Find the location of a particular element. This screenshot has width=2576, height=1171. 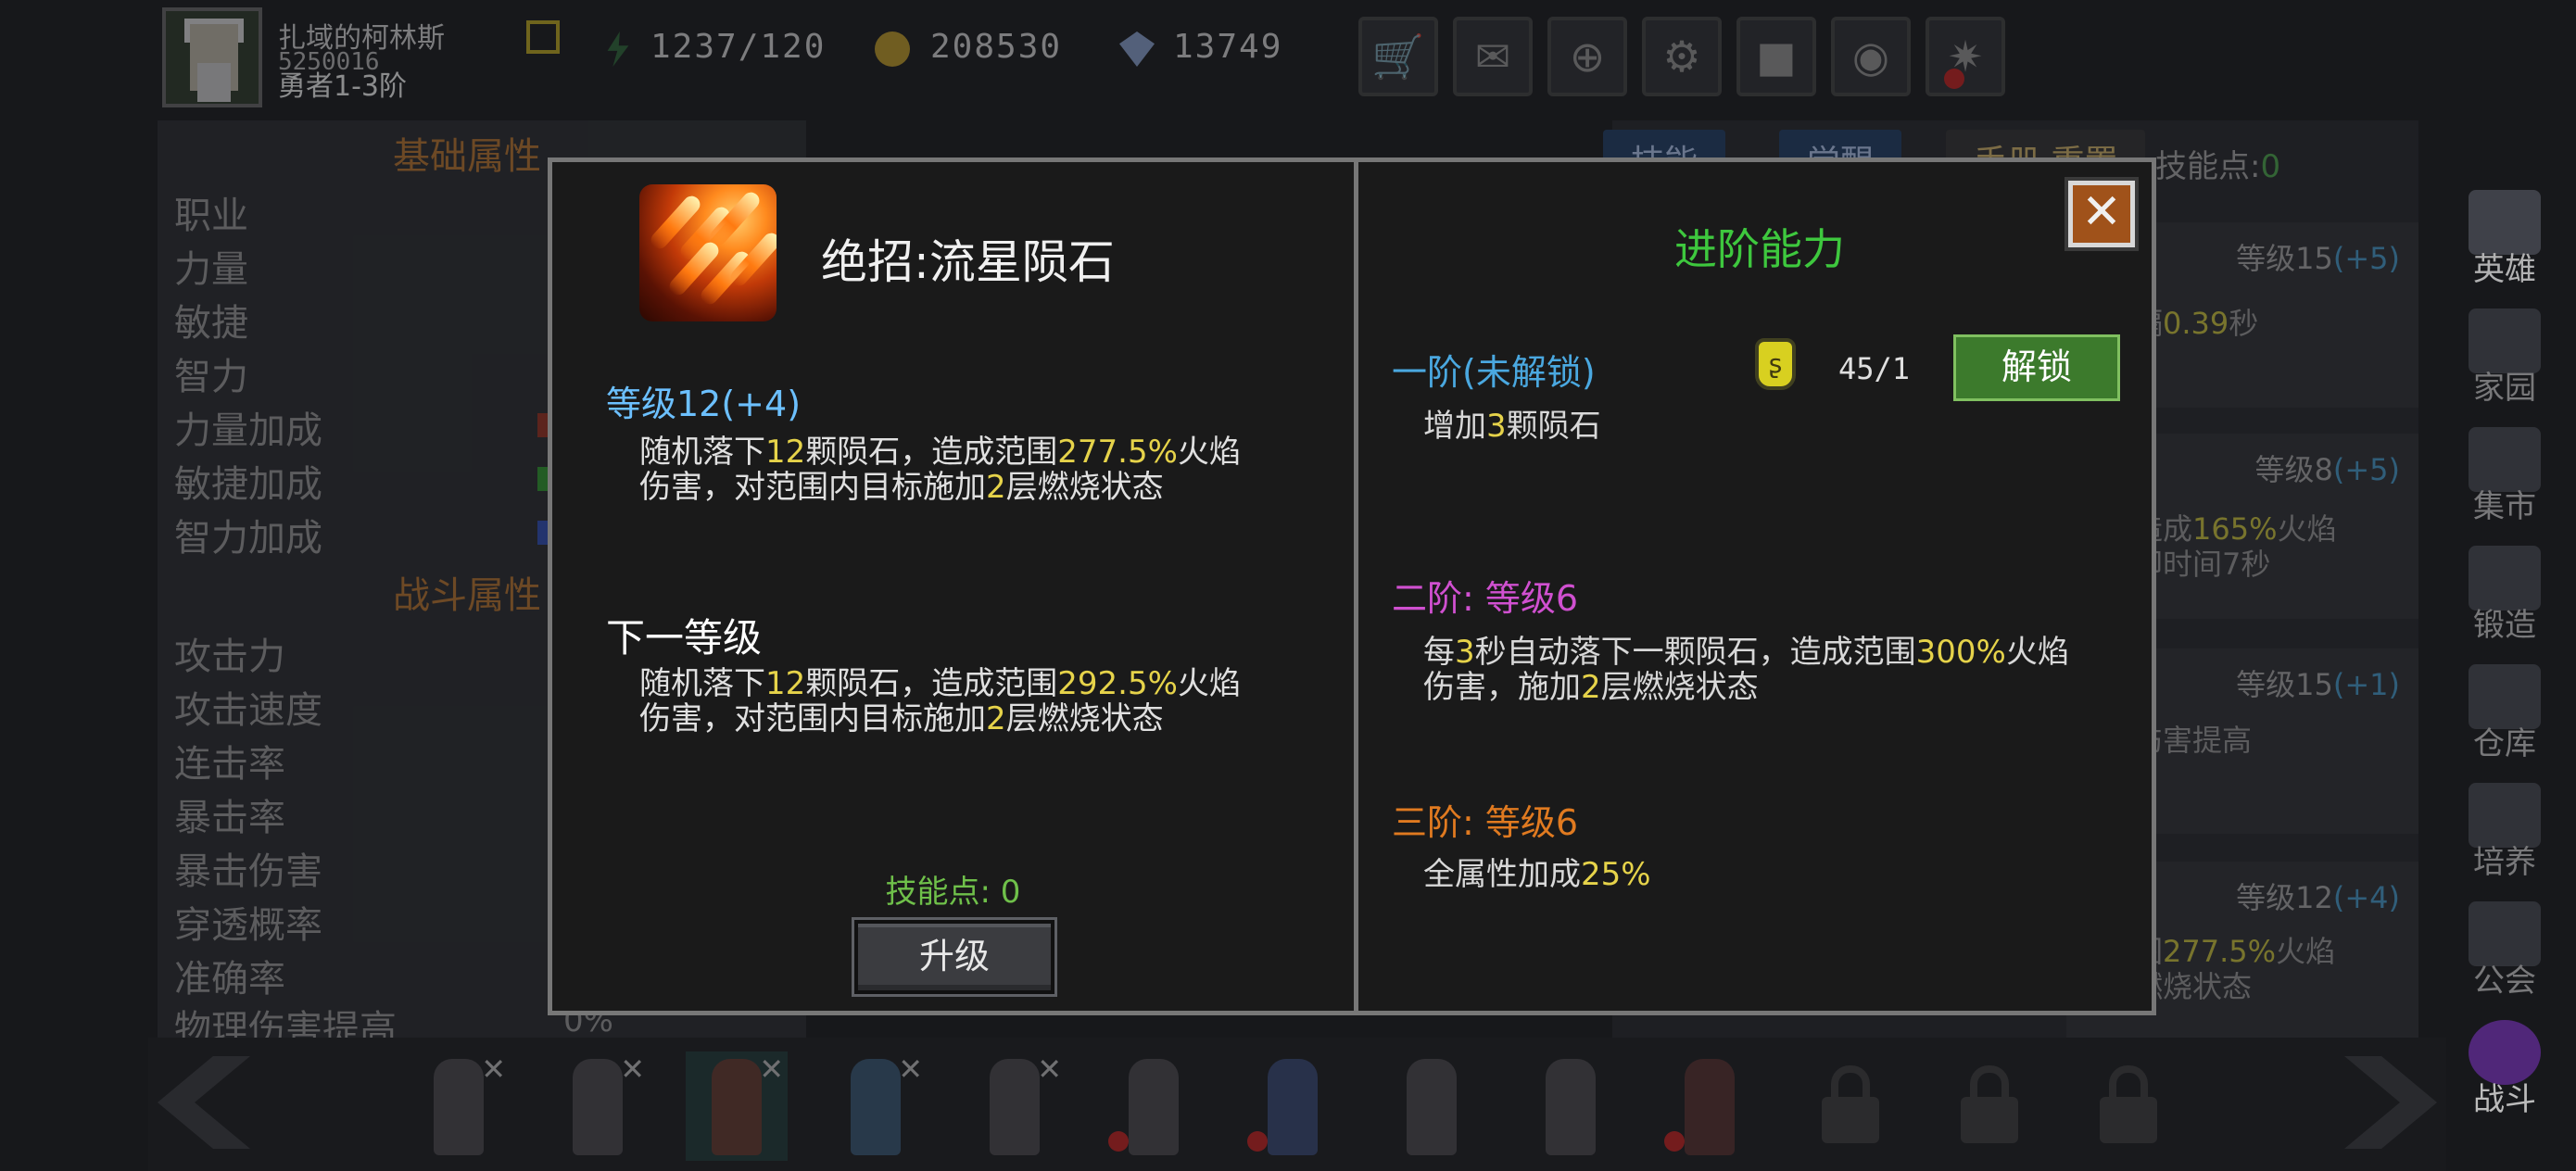

desc-text: 全属性加成 is located at coordinates (1502, 875).